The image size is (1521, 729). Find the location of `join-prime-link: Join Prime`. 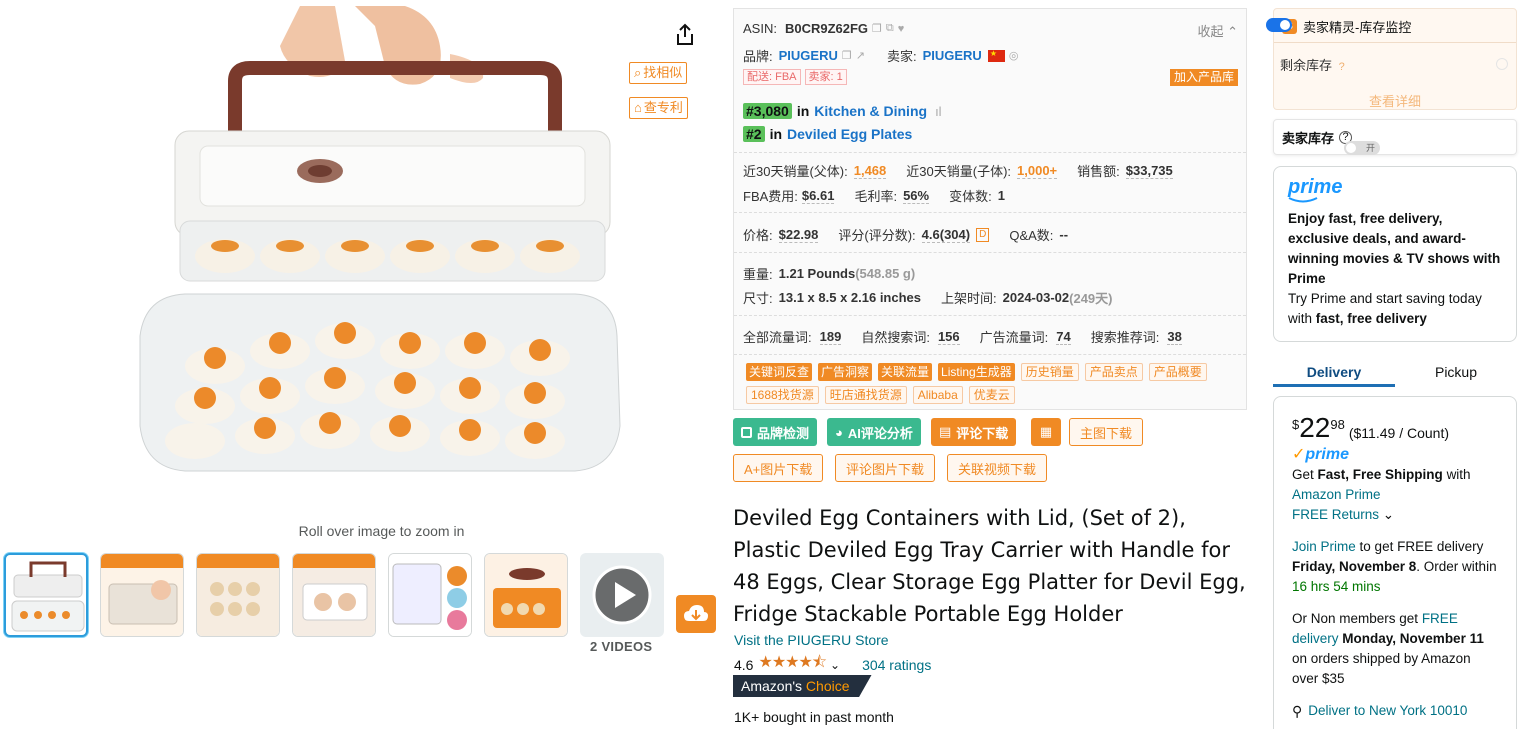

join-prime-link: Join Prime is located at coordinates (1324, 546).